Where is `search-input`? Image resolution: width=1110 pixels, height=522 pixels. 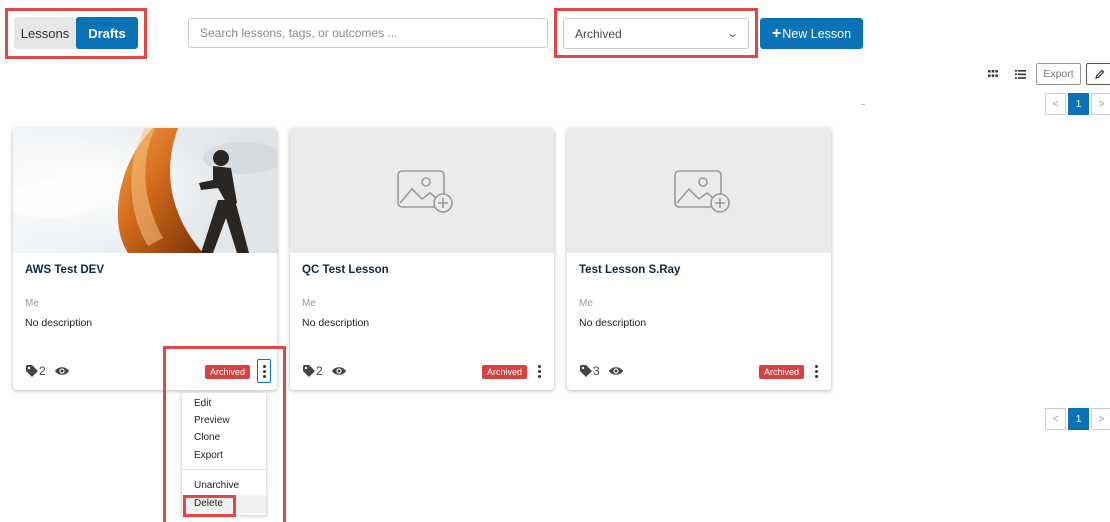 search-input is located at coordinates (368, 33).